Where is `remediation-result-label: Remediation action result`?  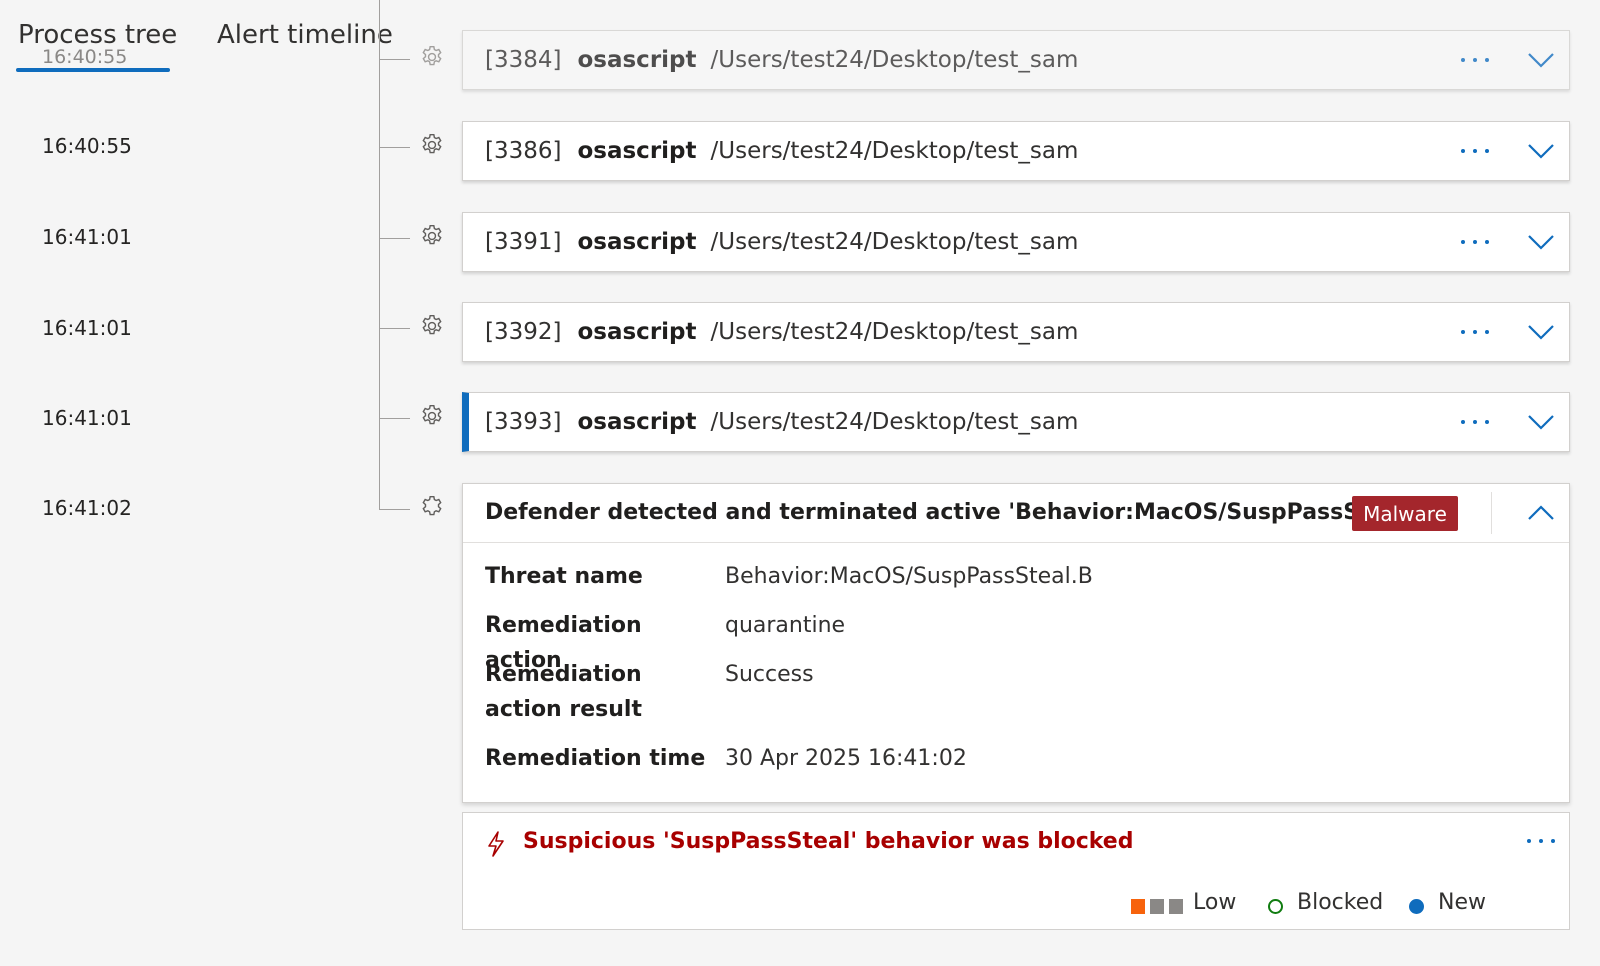
remediation-result-label: Remediation action result is located at coordinates (563, 692).